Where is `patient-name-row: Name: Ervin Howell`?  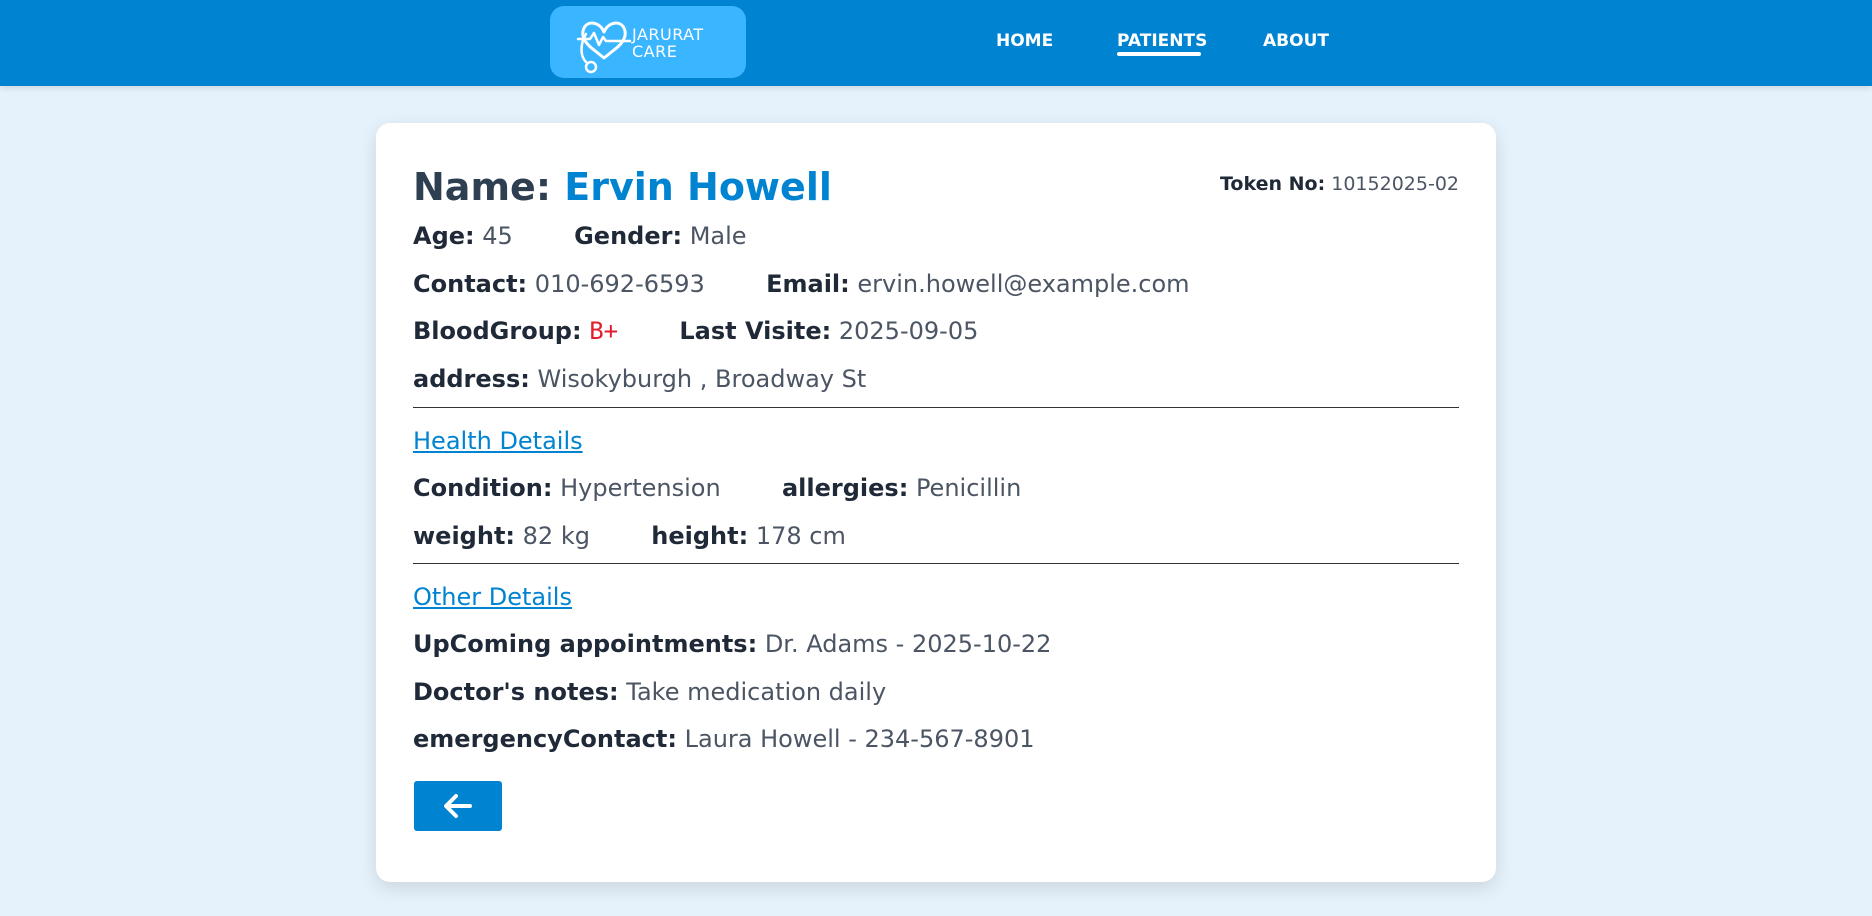
patient-name-row: Name: Ervin Howell is located at coordinates (622, 187).